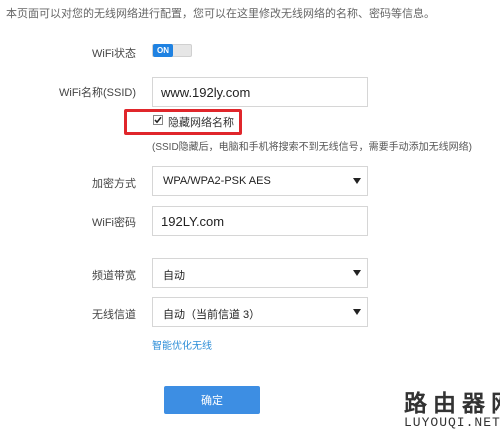  Describe the element at coordinates (260, 221) in the screenshot. I see `password-input` at that location.